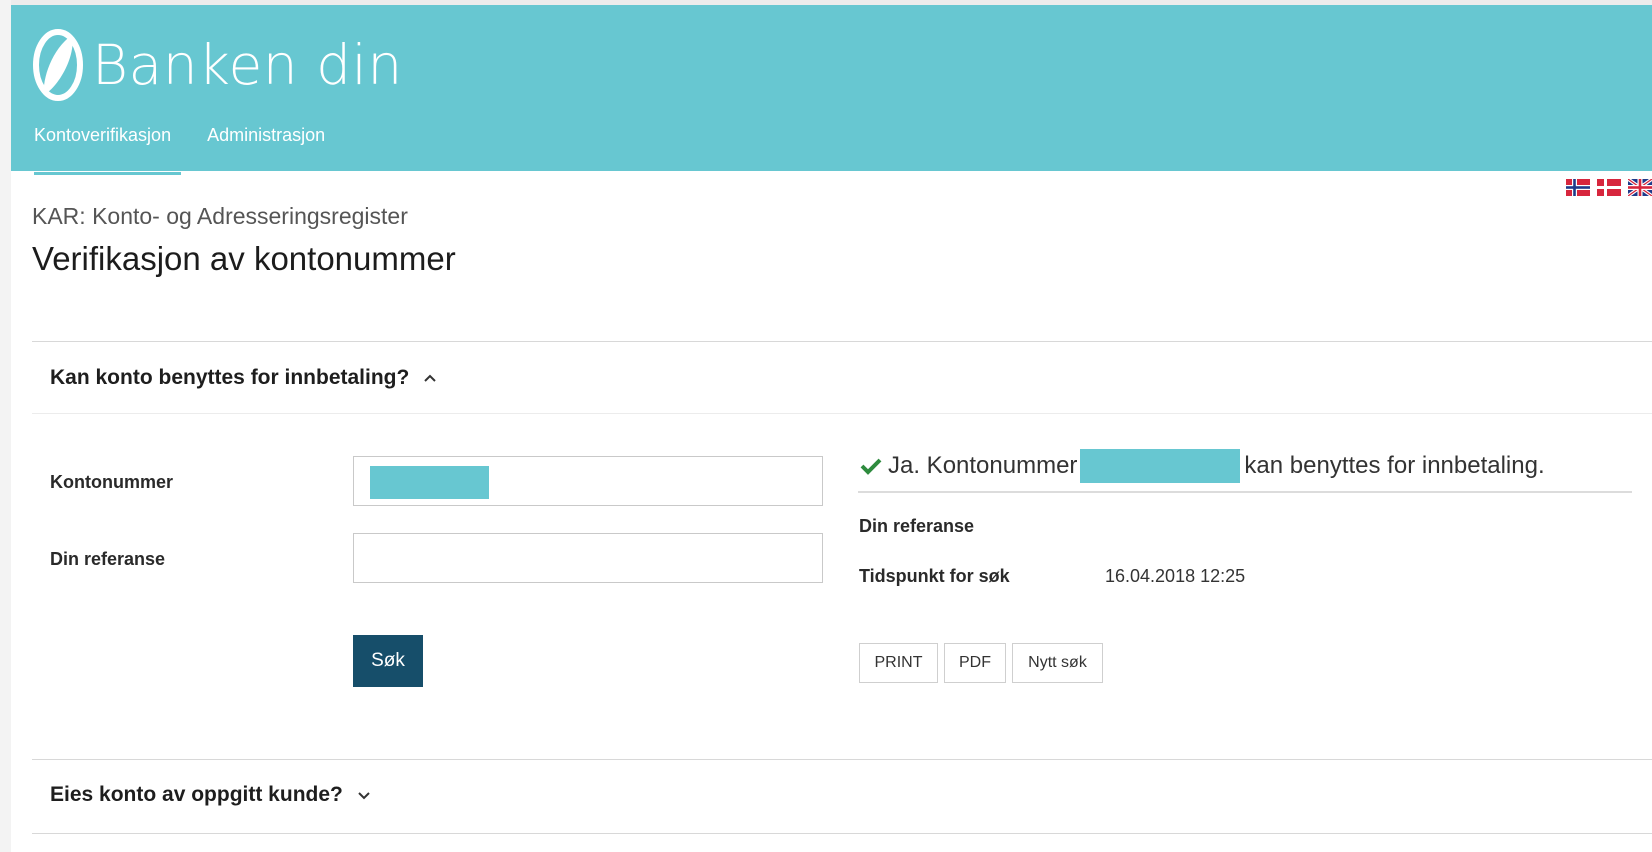 Image resolution: width=1652 pixels, height=852 pixels. What do you see at coordinates (5, 426) in the screenshot?
I see `window-left-edge` at bounding box center [5, 426].